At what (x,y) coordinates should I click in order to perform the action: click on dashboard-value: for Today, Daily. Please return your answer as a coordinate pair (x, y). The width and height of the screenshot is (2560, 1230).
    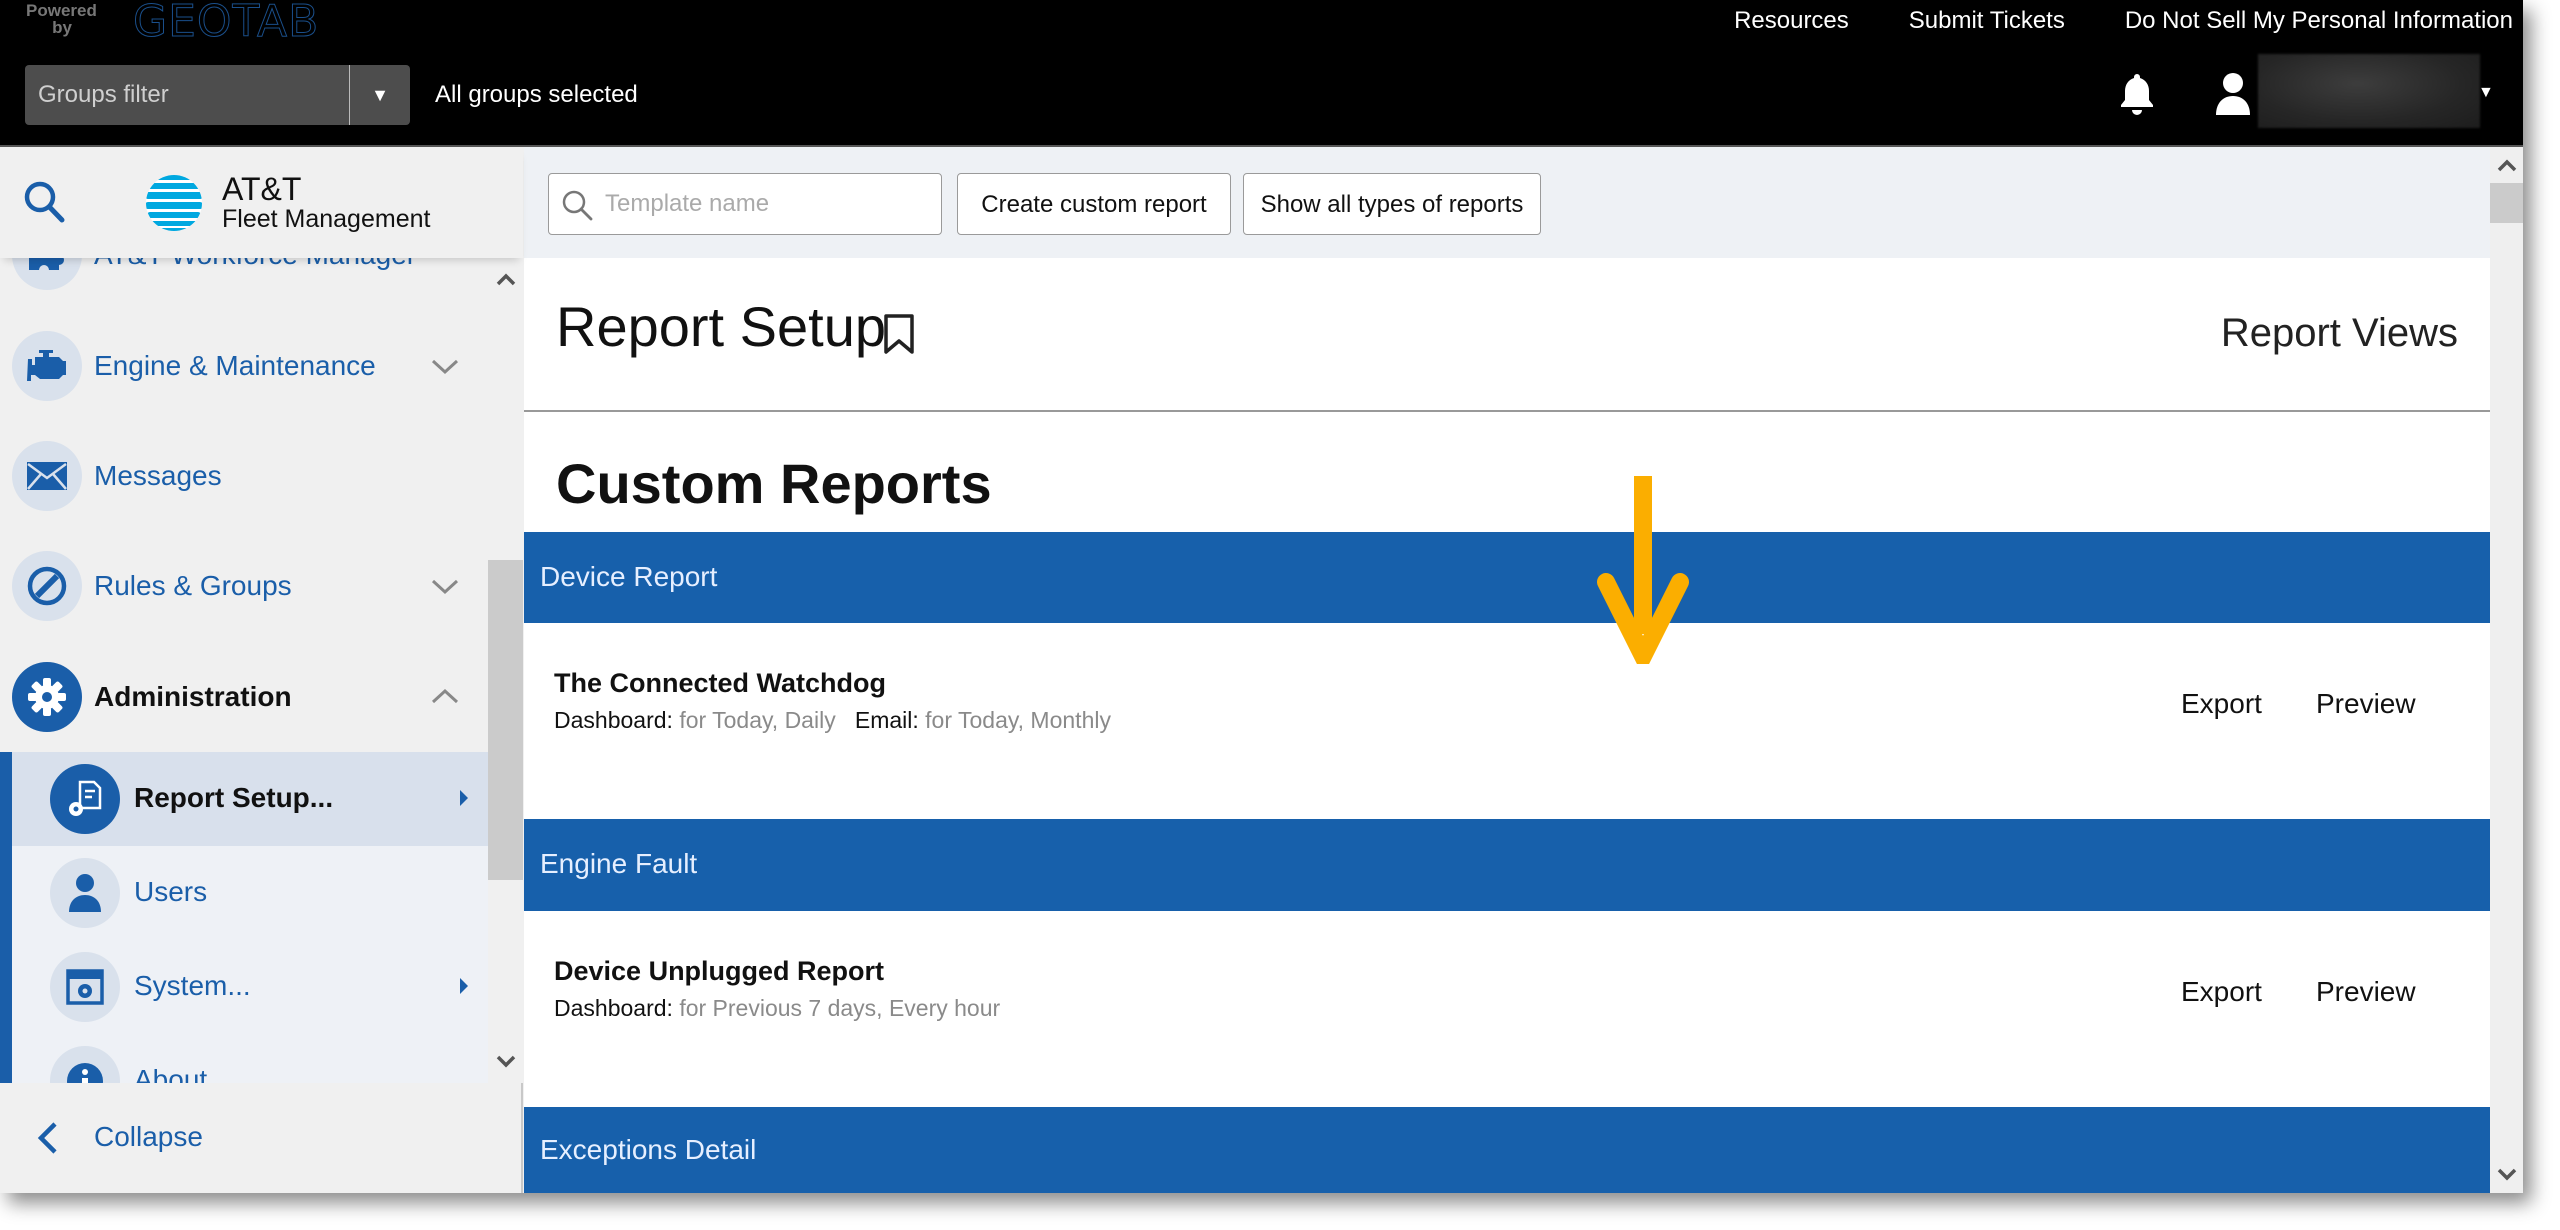
    Looking at the image, I should click on (757, 720).